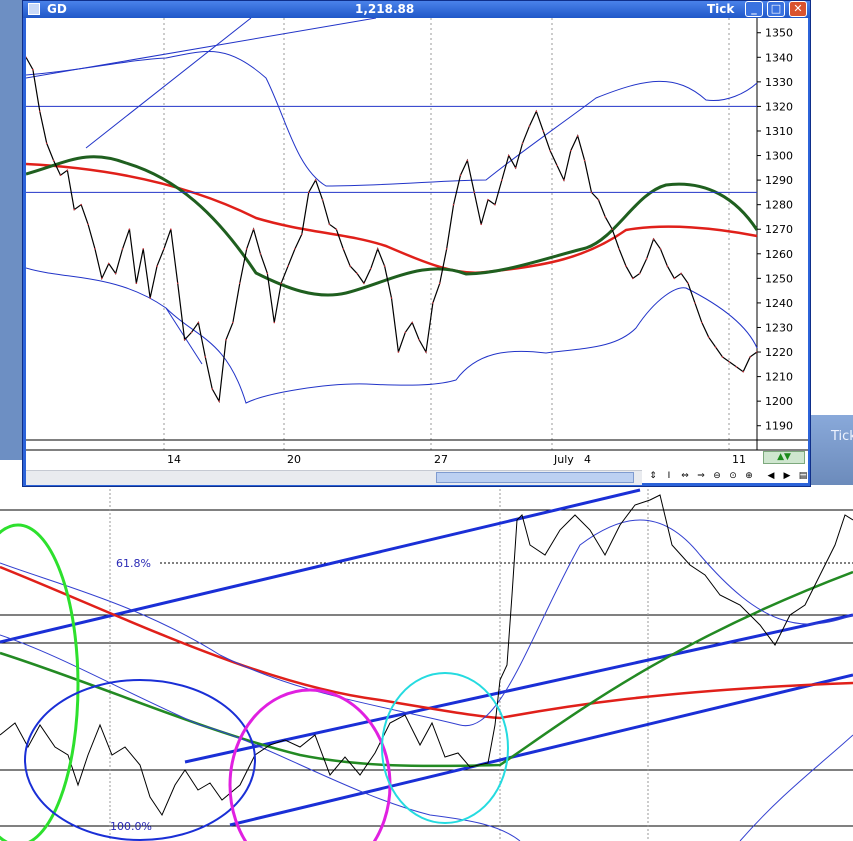  I want to click on y-tick-label: 1240, so click(779, 303).